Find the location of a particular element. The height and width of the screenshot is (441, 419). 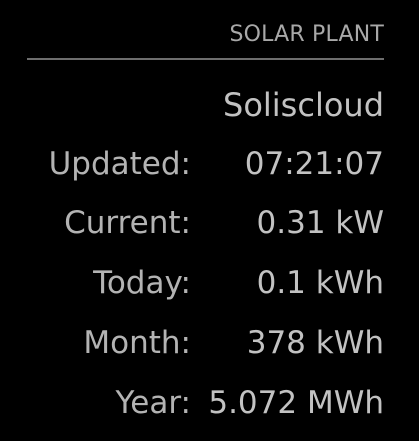

module-header: SOLAR PLANT is located at coordinates (205, 39).